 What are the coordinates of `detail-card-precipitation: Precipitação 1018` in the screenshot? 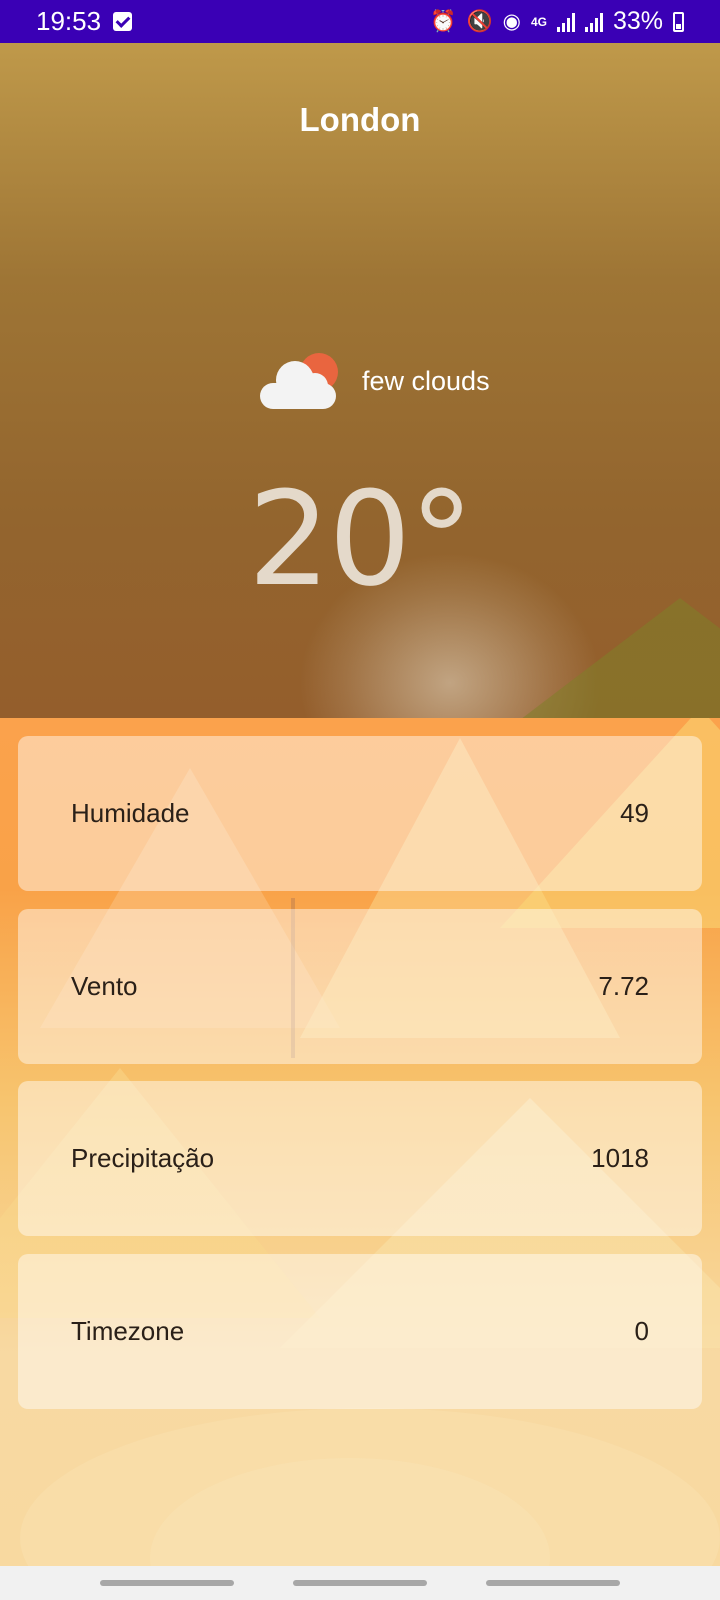 It's located at (360, 1158).